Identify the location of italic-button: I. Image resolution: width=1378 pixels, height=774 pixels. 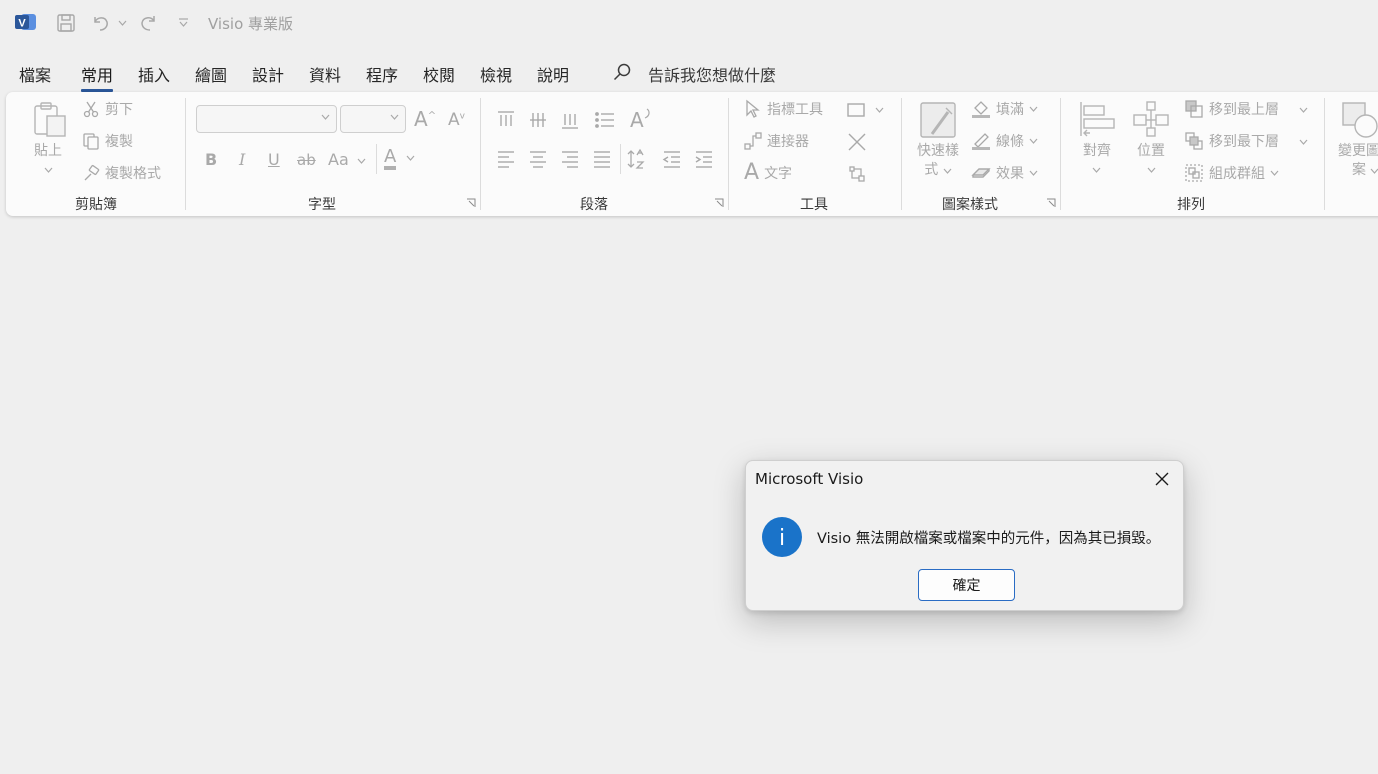
(242, 159).